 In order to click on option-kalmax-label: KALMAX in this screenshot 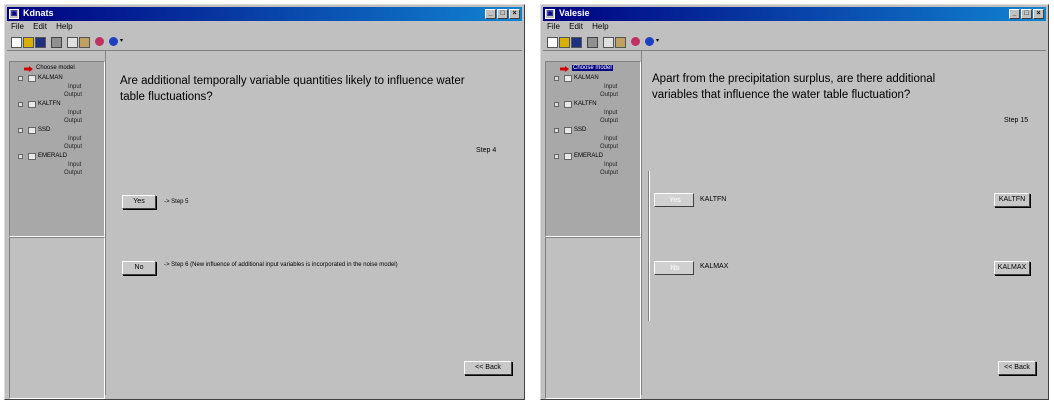, I will do `click(714, 266)`.